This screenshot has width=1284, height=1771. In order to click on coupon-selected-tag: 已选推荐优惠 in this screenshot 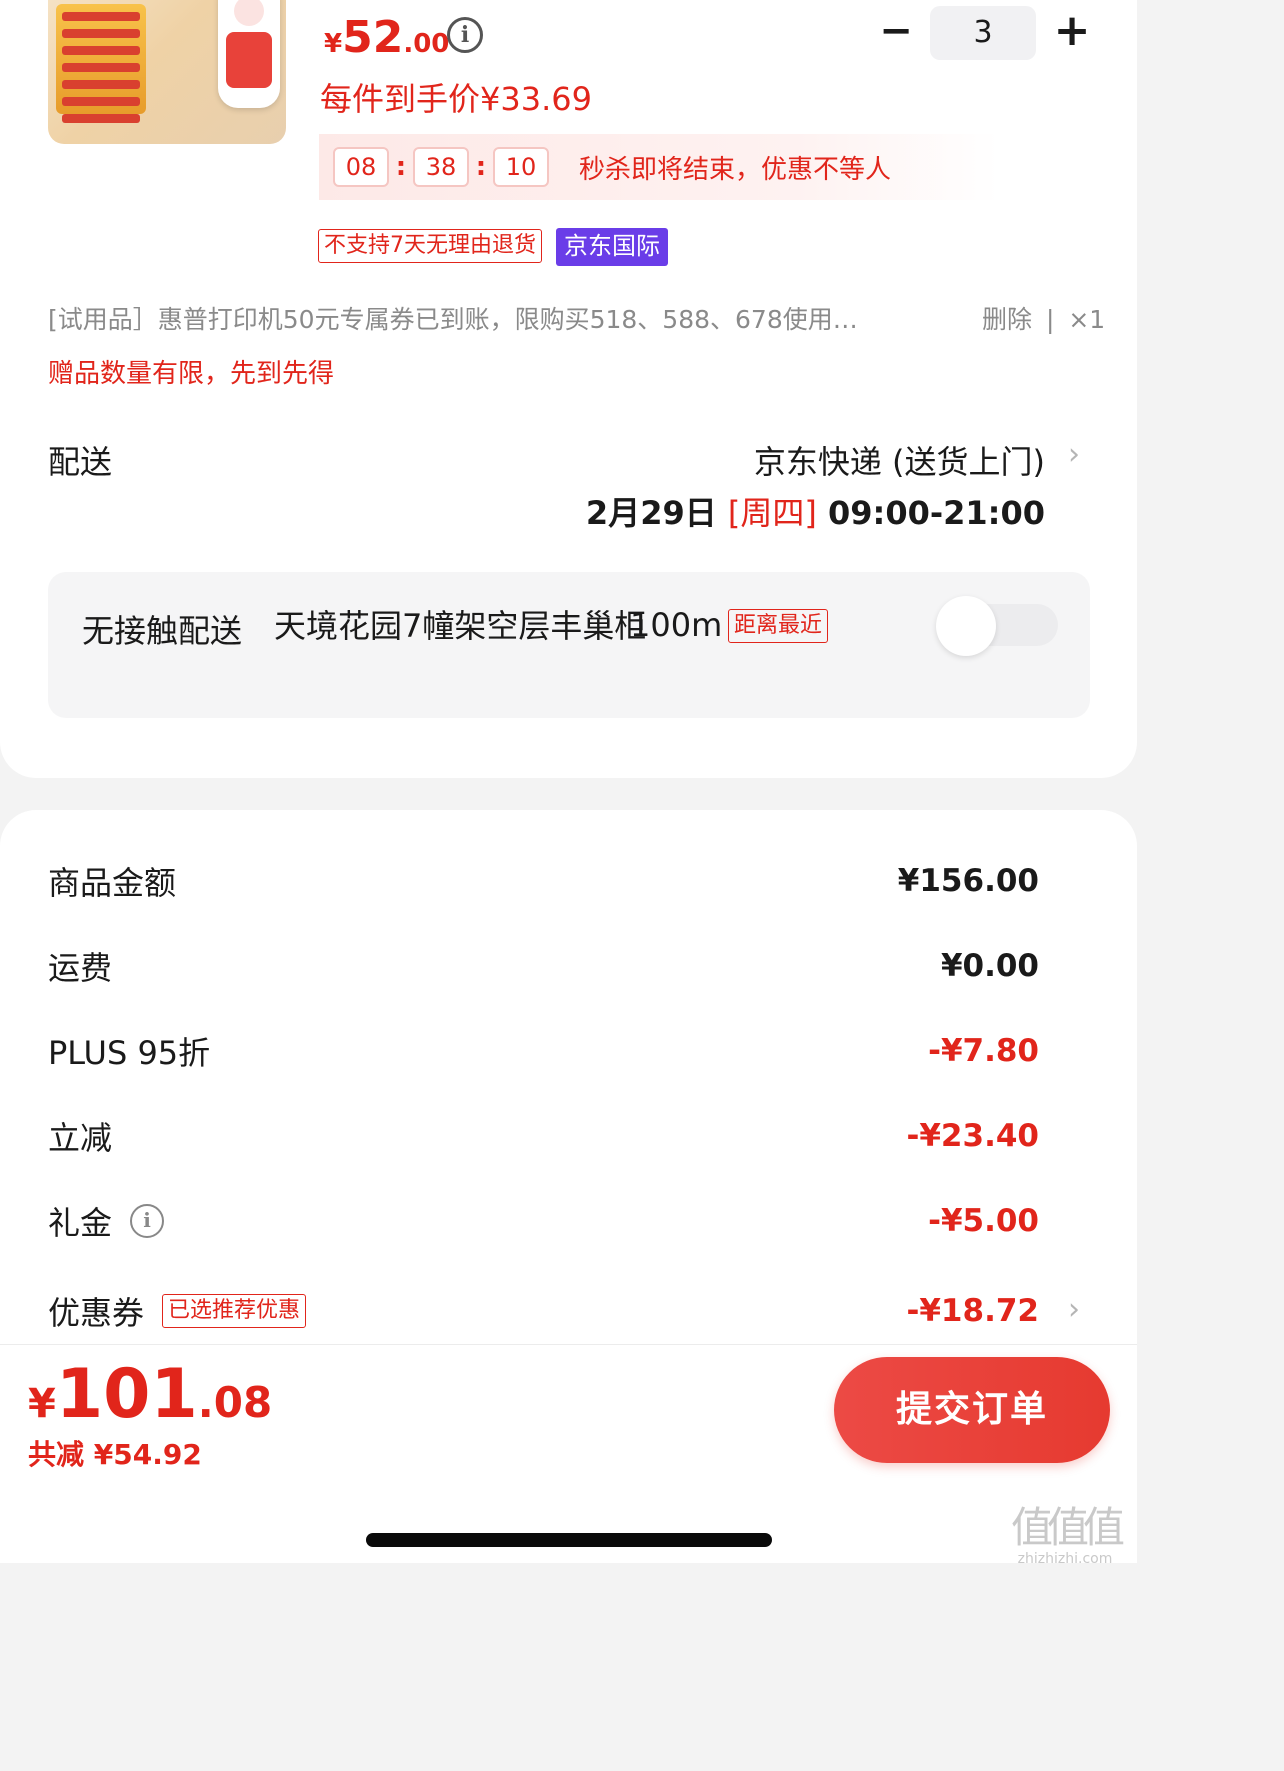, I will do `click(234, 1311)`.